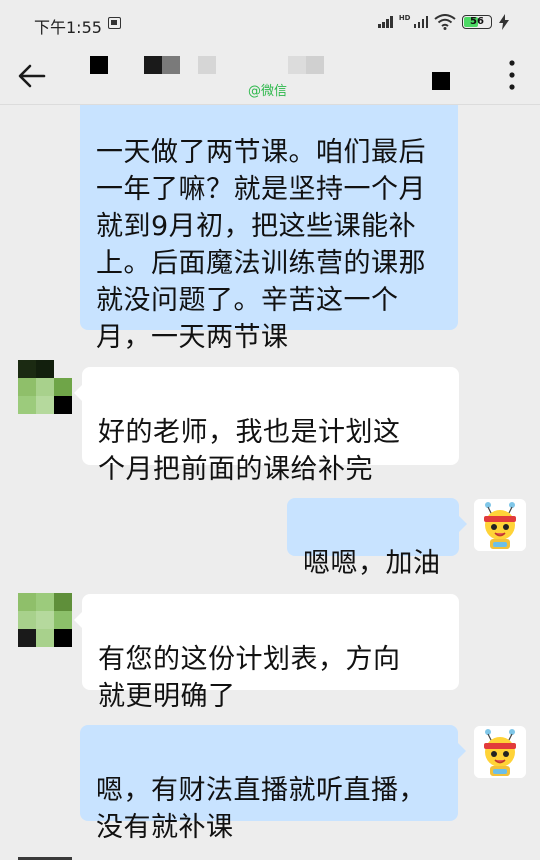 The width and height of the screenshot is (540, 860). I want to click on message-bubble-outgoing: 嗯，有财法直播就听直播， 没有就补课, so click(273, 784).